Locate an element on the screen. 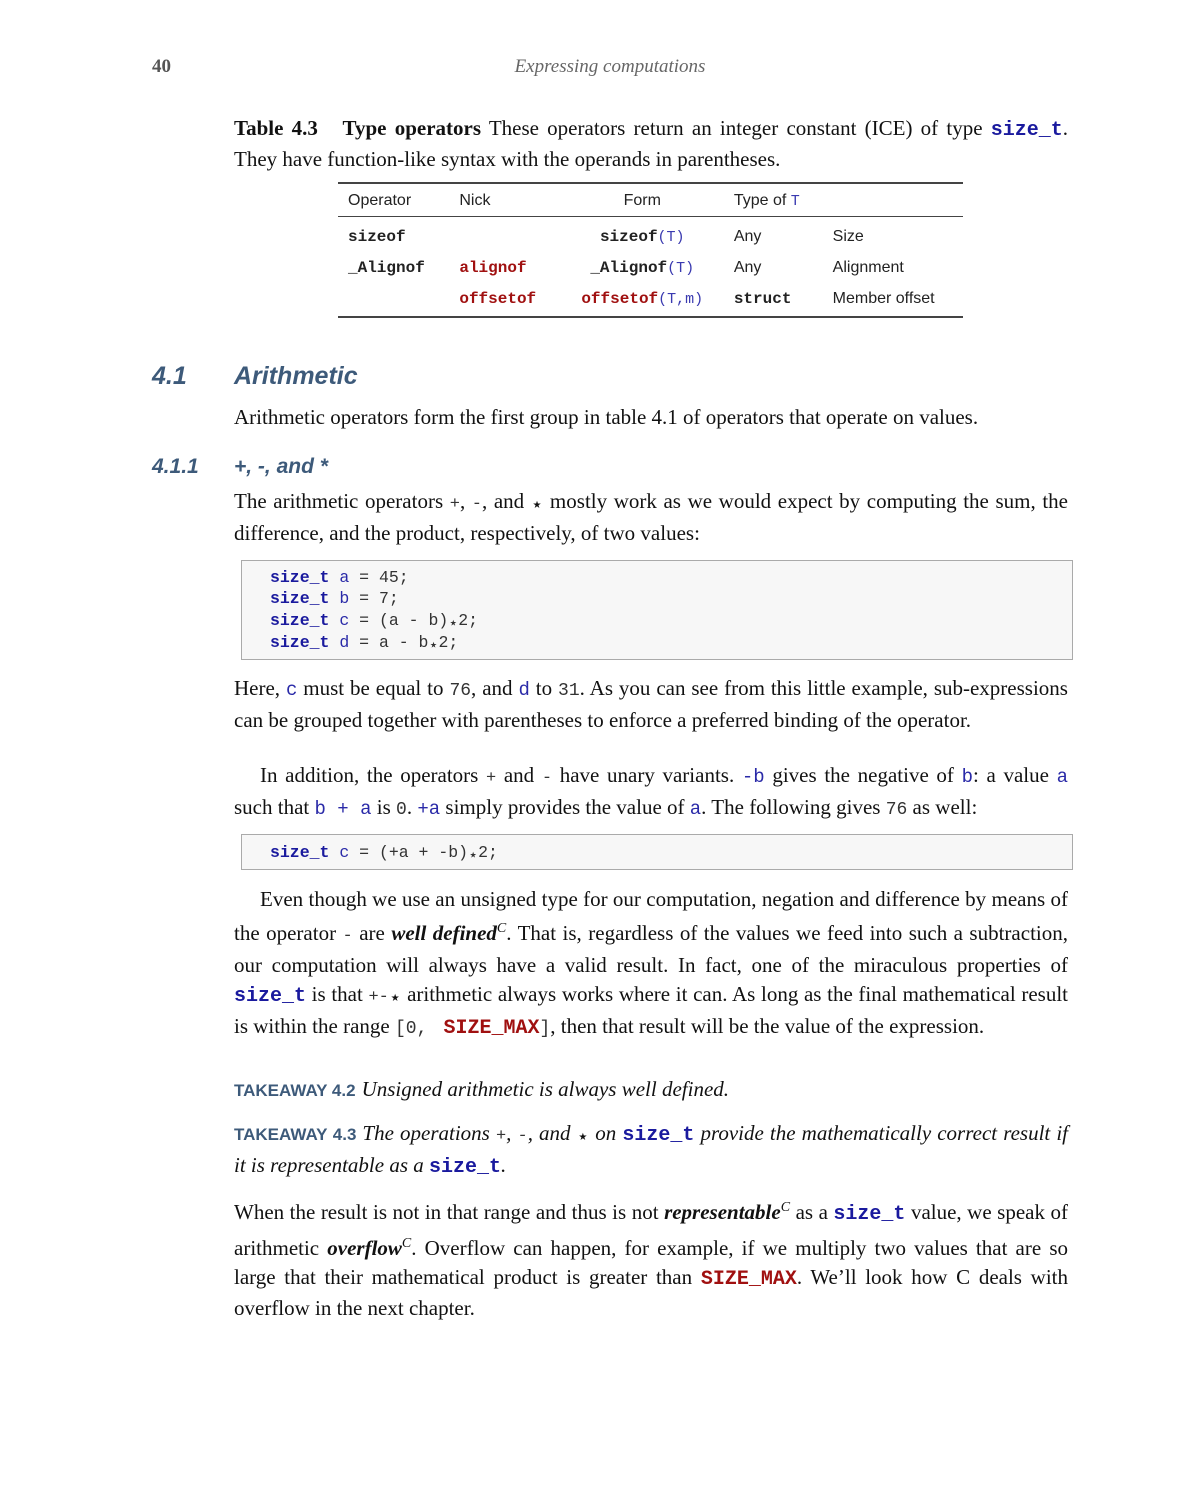 This screenshot has width=1196, height=1500. cell-nick: offsetof is located at coordinates (498, 298).